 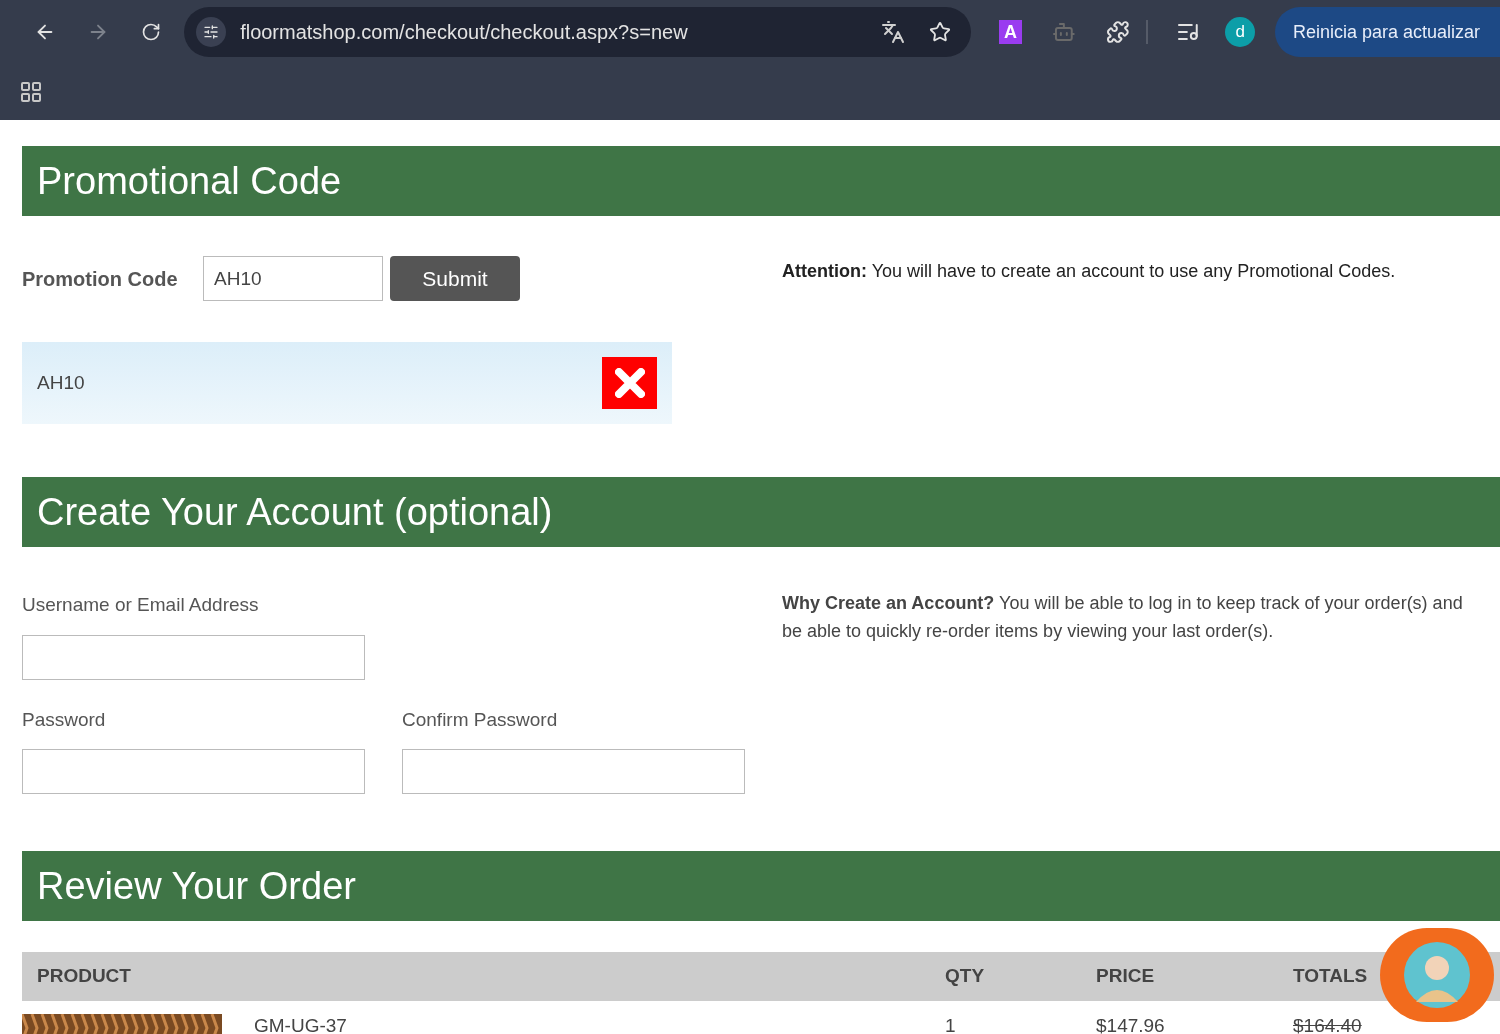 What do you see at coordinates (141, 605) in the screenshot?
I see `field-label: Username or Email Address` at bounding box center [141, 605].